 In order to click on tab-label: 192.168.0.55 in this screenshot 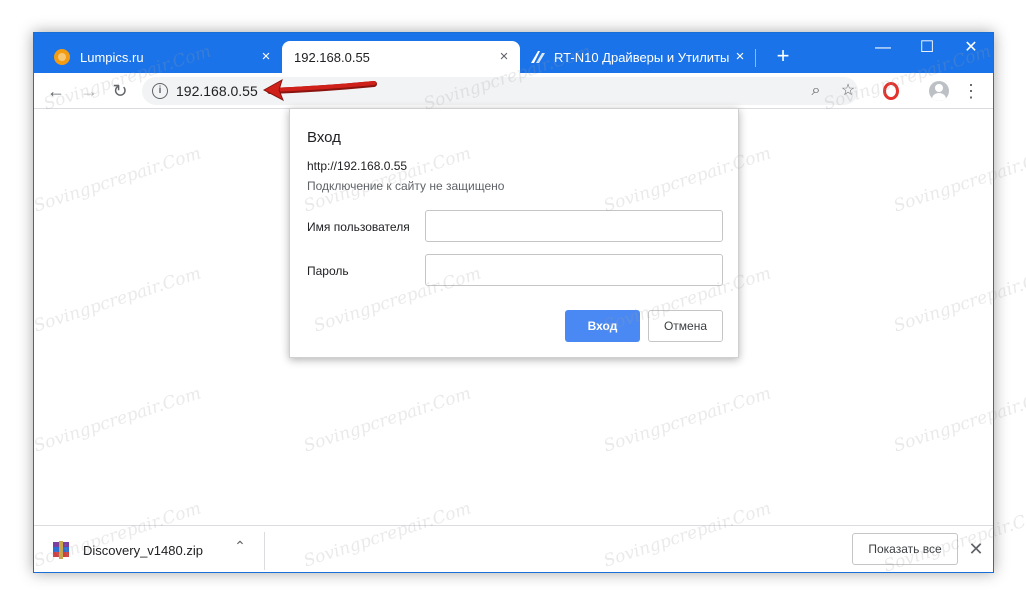, I will do `click(332, 57)`.